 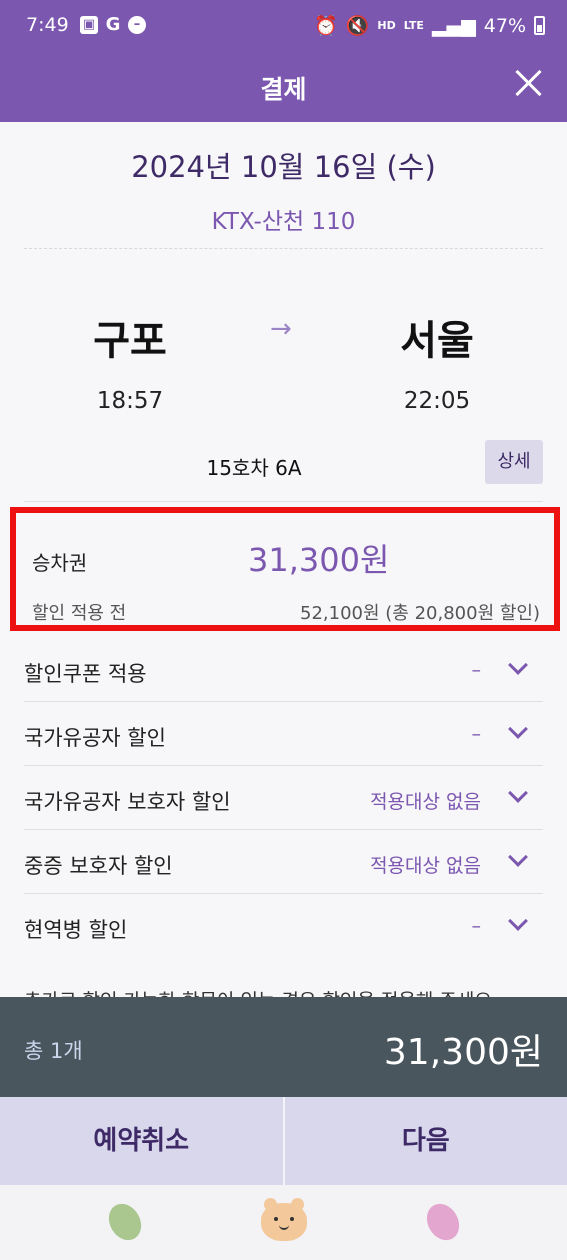 What do you see at coordinates (53, 1051) in the screenshot?
I see `total-count: 총 1개` at bounding box center [53, 1051].